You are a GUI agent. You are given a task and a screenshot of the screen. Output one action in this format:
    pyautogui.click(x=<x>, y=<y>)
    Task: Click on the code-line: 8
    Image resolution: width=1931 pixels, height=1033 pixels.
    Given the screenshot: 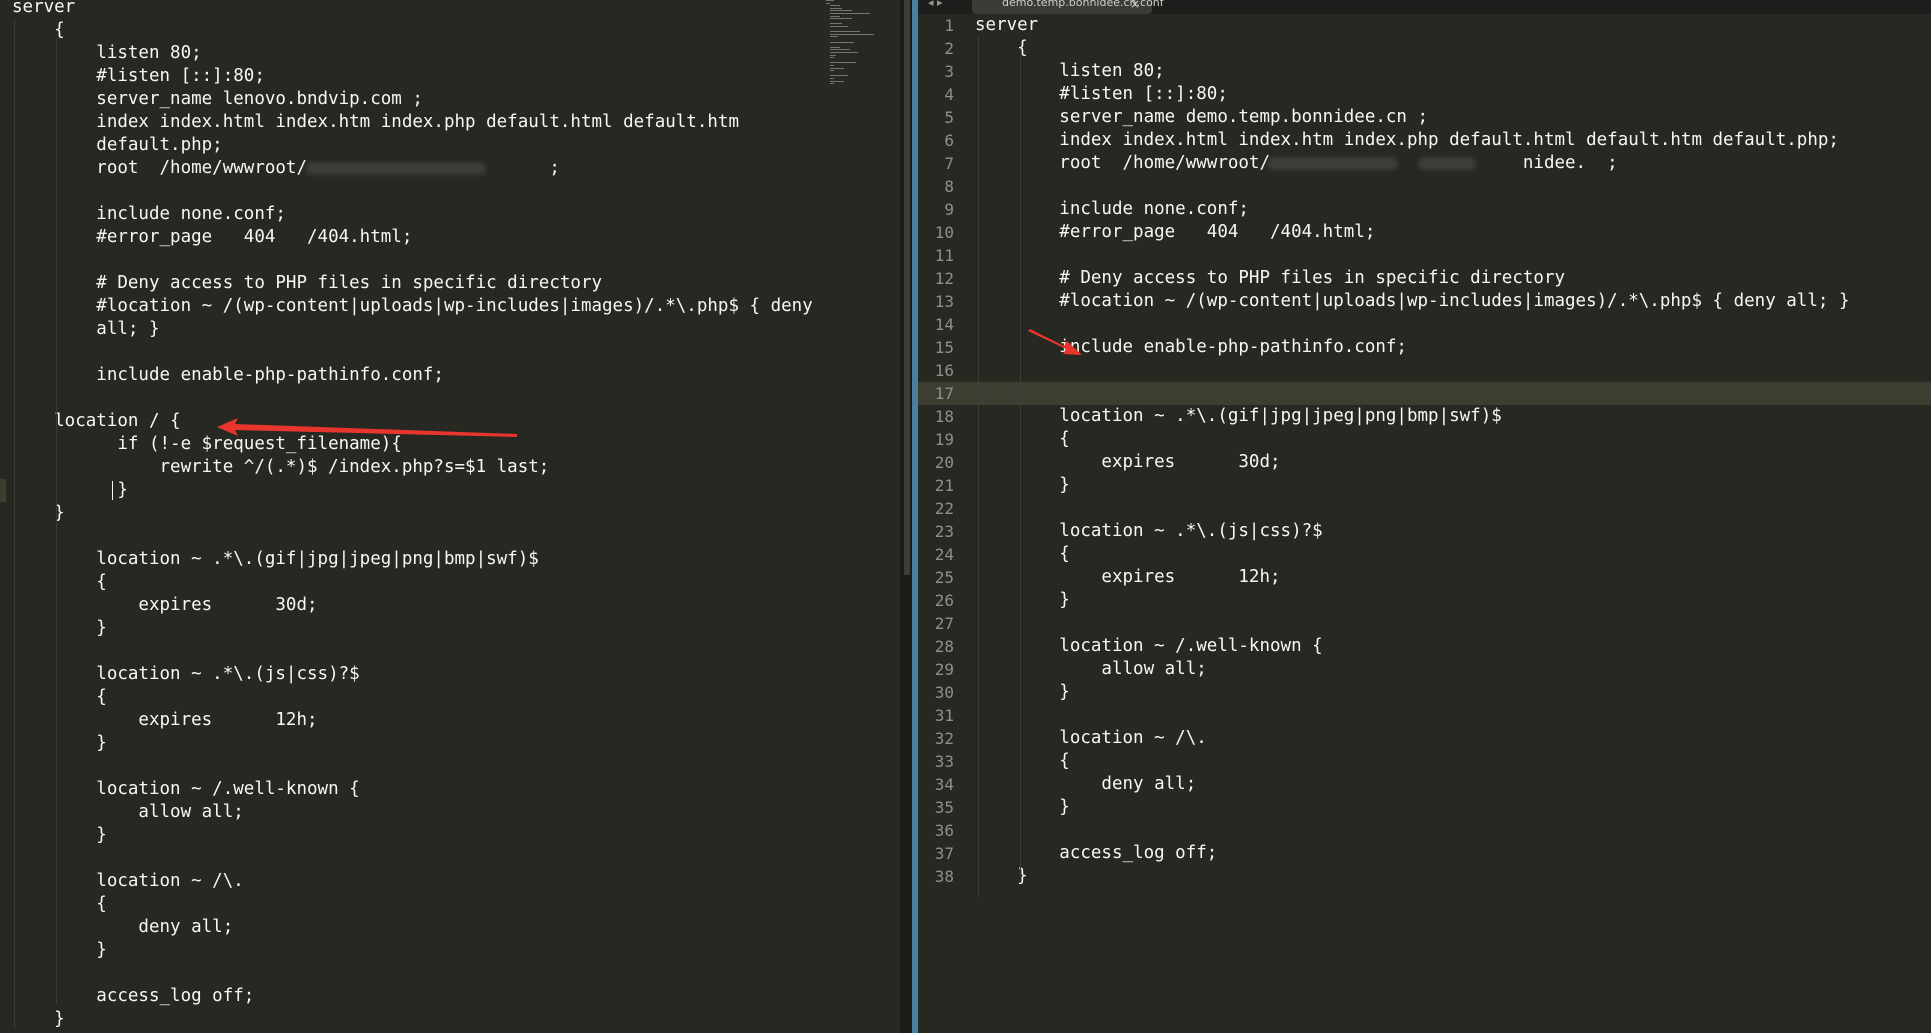 What is the action you would take?
    pyautogui.click(x=1424, y=186)
    